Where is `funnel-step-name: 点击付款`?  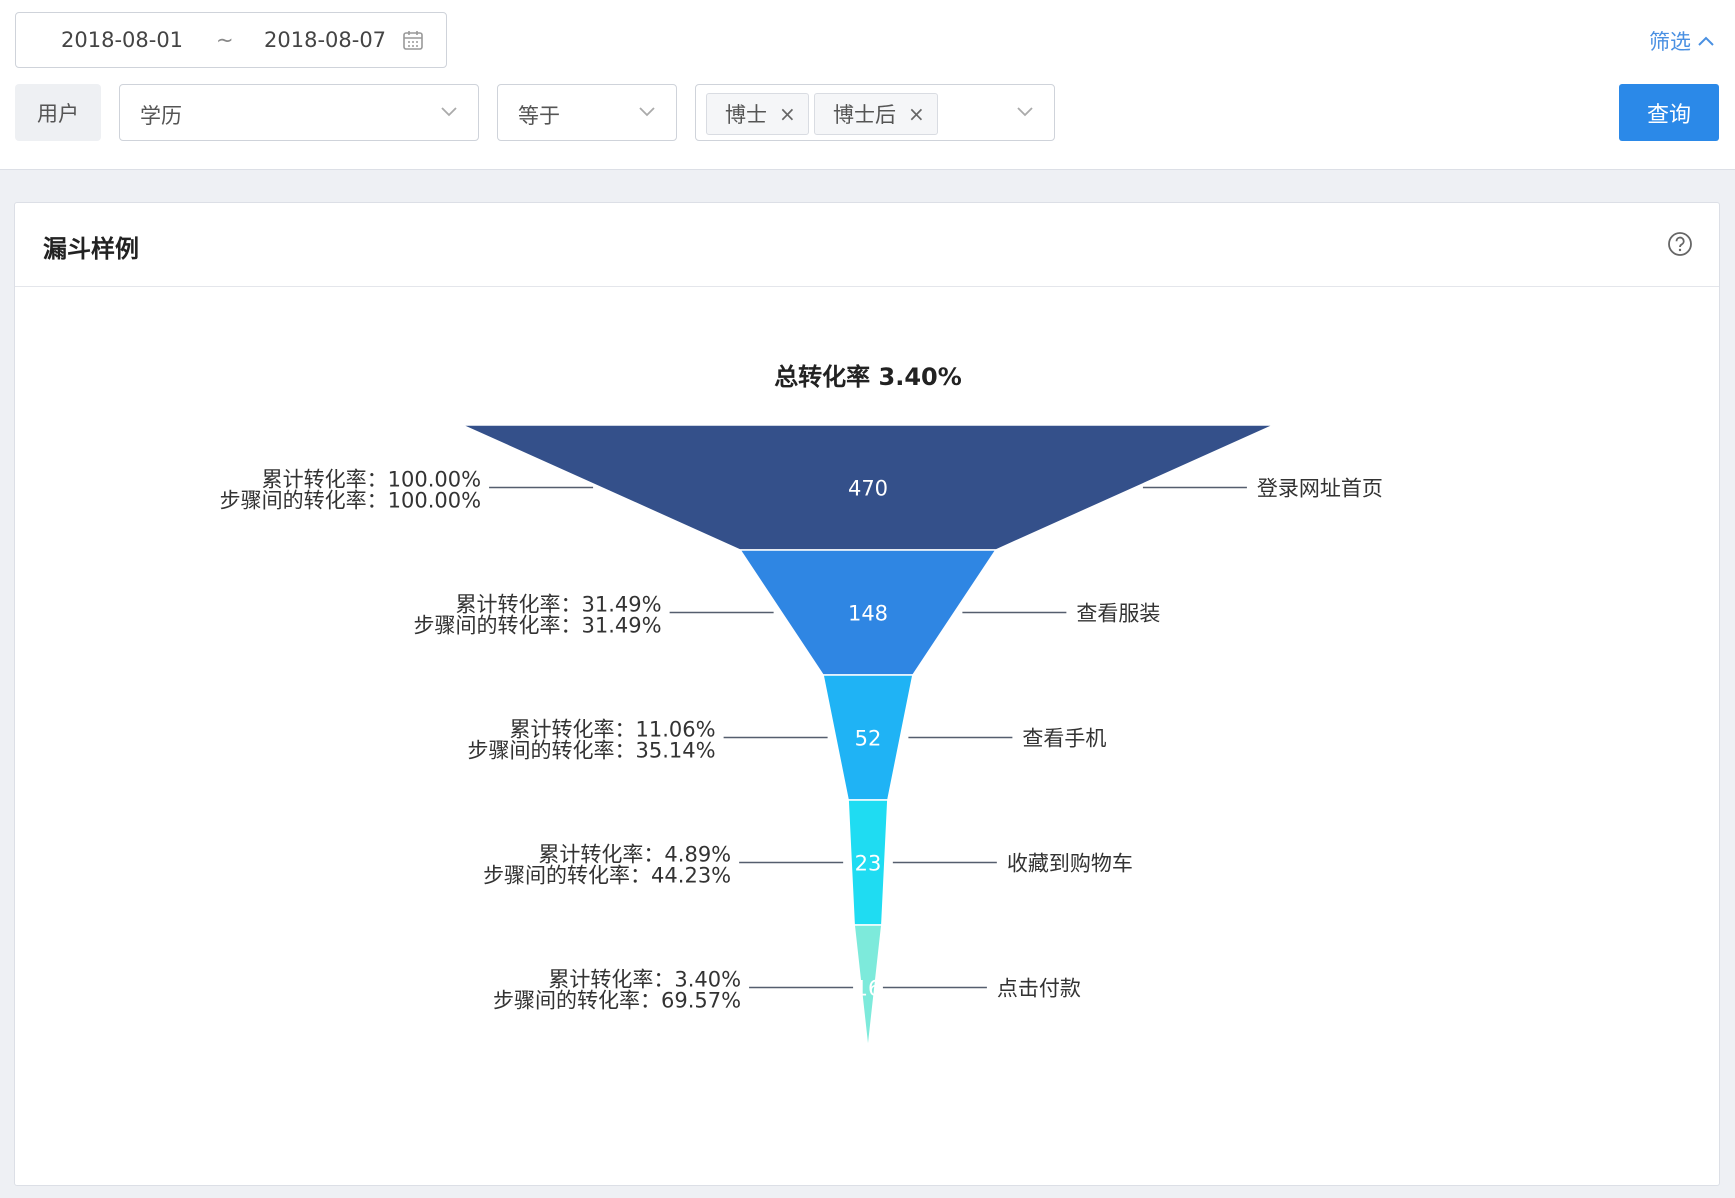 funnel-step-name: 点击付款 is located at coordinates (1039, 989).